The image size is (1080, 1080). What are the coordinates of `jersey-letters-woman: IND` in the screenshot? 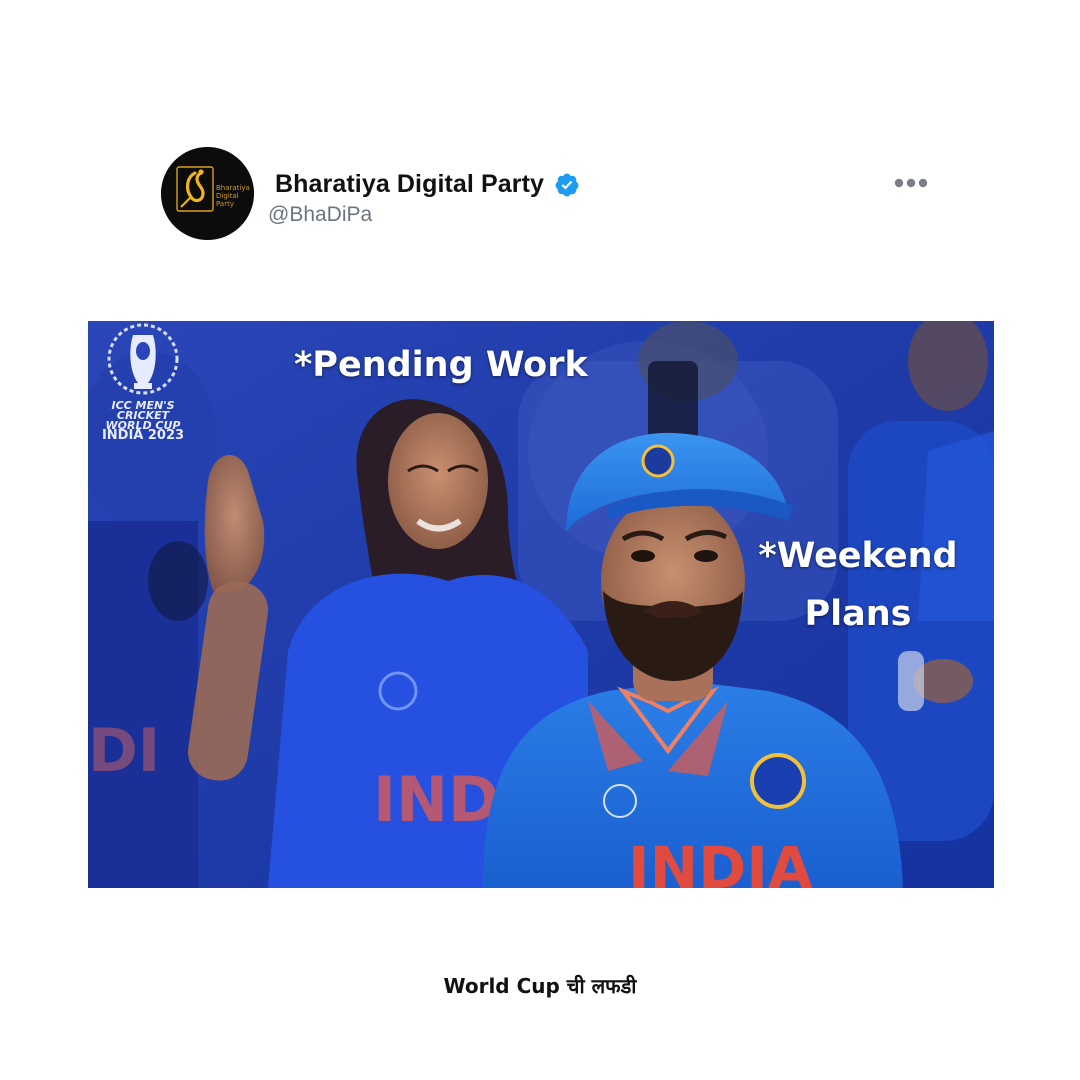 It's located at (436, 799).